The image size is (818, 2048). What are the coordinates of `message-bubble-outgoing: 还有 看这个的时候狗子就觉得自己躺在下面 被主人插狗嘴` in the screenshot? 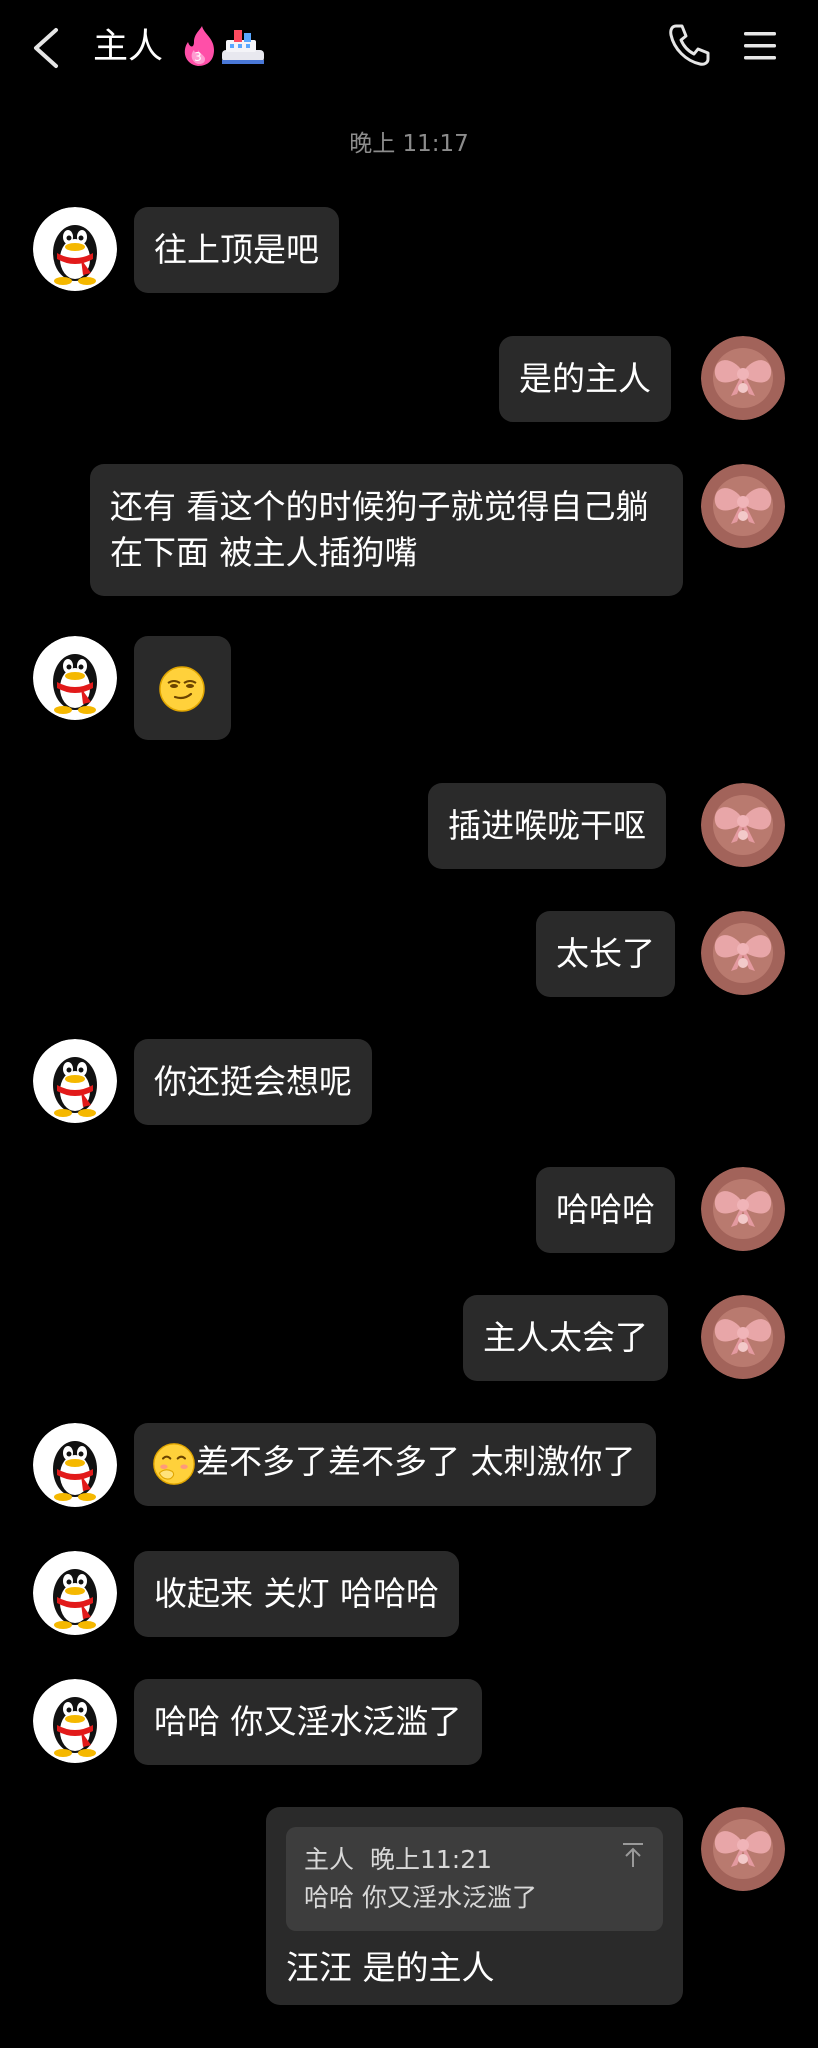 It's located at (386, 530).